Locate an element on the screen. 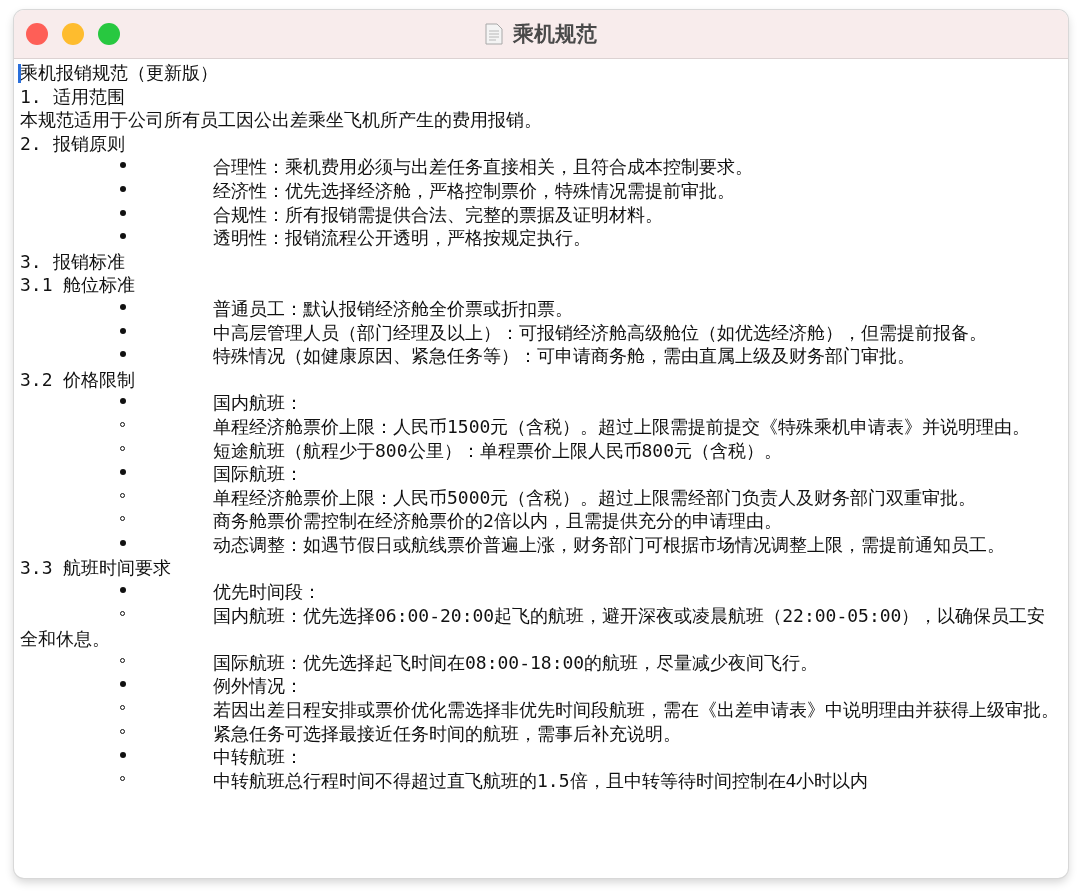 The image size is (1080, 891). text-line: 3.3 航班时间要求 is located at coordinates (96, 568).